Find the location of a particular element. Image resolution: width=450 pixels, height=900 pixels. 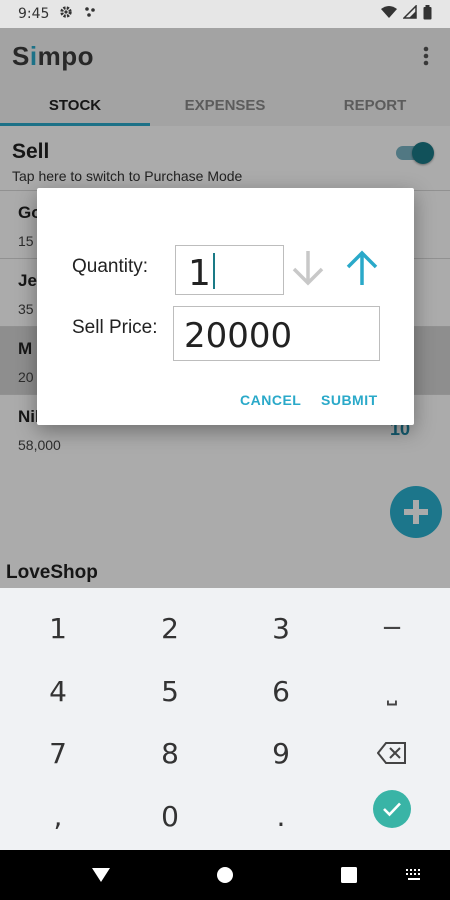

key-period: . is located at coordinates (281, 816).